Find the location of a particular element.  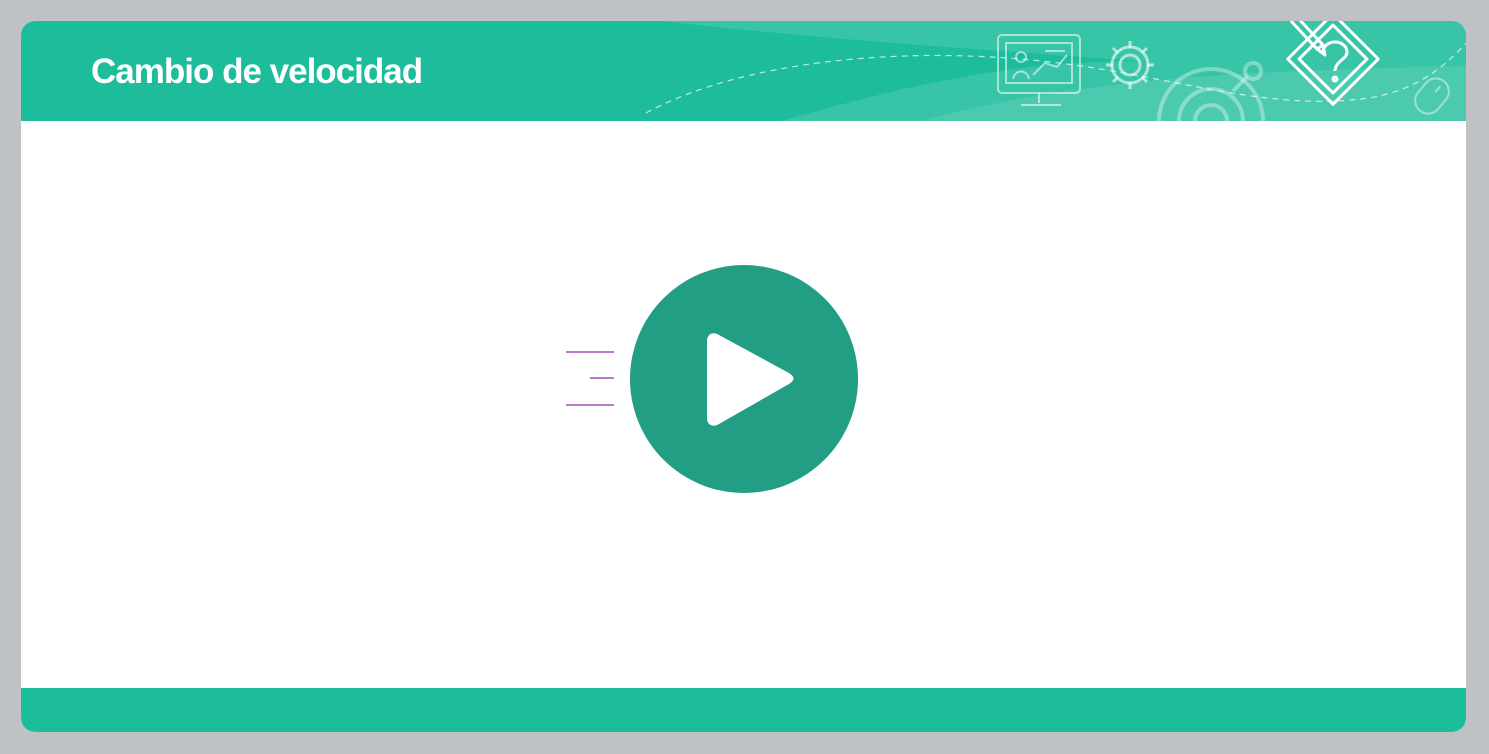

footer-bar is located at coordinates (743, 710).